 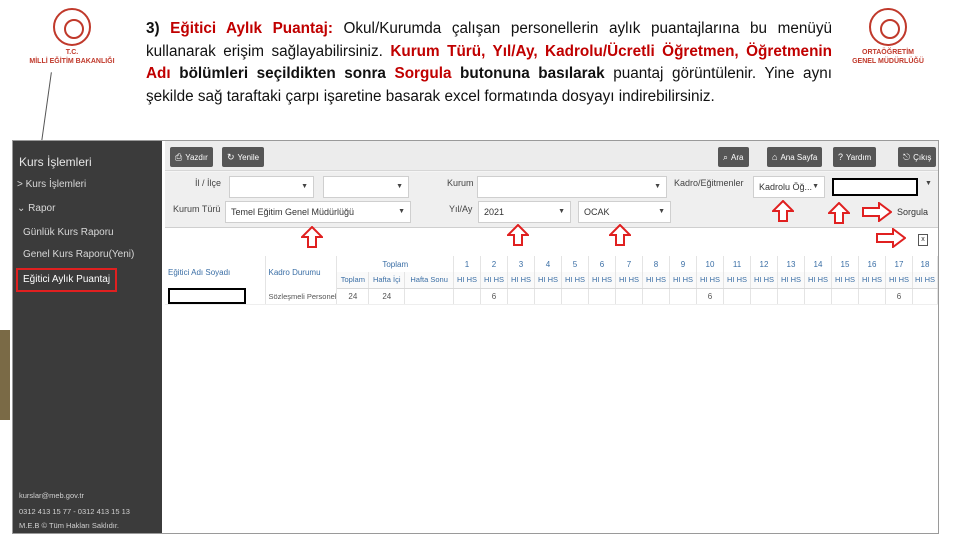 I want to click on il-ilce-label: İl / İlçe, so click(x=208, y=183).